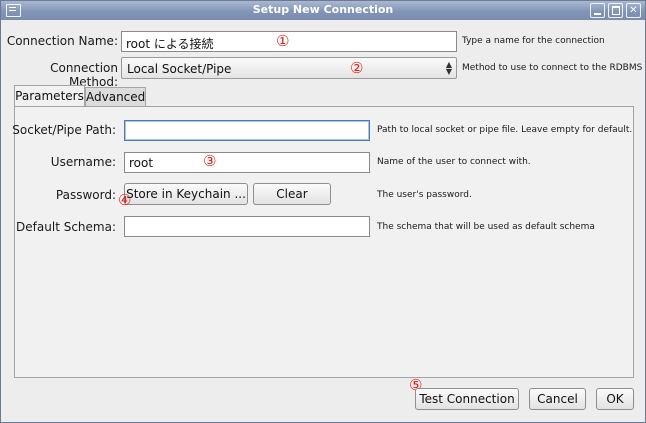  Describe the element at coordinates (552, 68) in the screenshot. I see `connection-method-hint: Method to use to connect to the RDBMS` at that location.